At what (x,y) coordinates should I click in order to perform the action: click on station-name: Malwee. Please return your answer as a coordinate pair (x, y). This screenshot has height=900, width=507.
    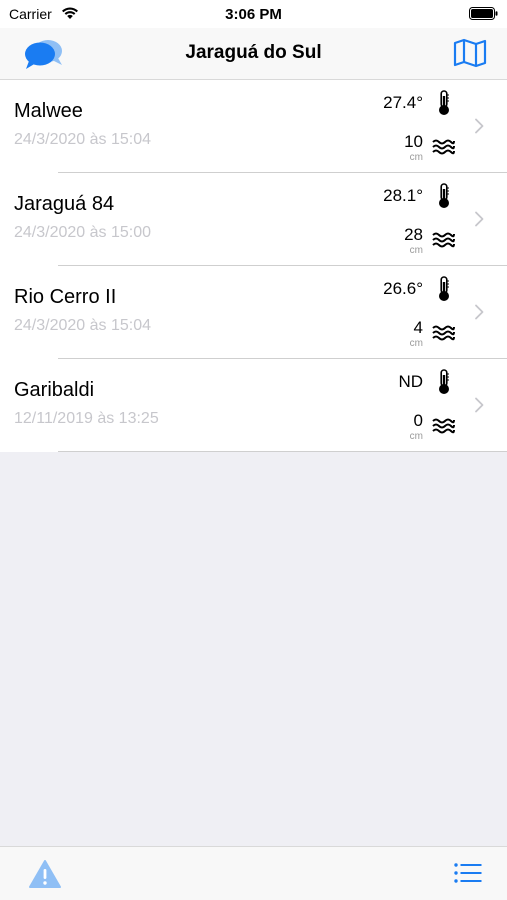
    Looking at the image, I should click on (48, 111).